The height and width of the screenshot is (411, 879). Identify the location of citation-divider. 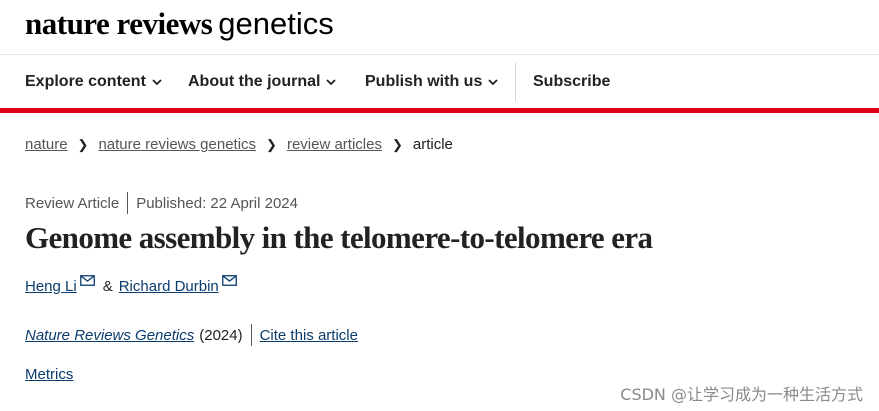
(251, 335).